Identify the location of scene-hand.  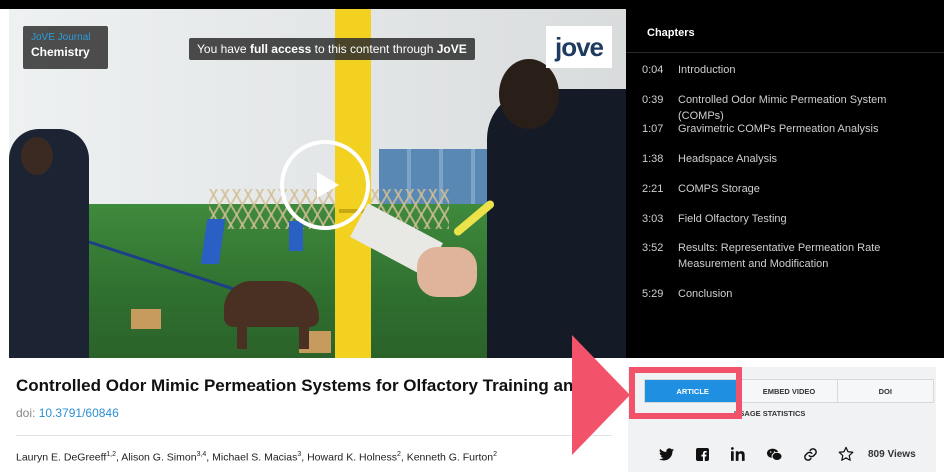
(447, 272).